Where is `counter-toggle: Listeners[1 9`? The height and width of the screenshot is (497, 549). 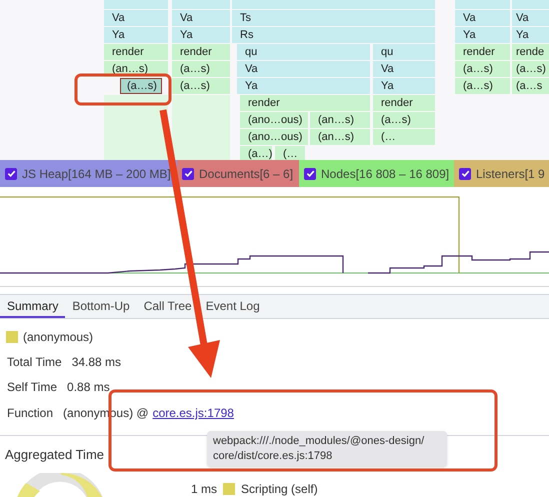 counter-toggle: Listeners[1 9 is located at coordinates (501, 173).